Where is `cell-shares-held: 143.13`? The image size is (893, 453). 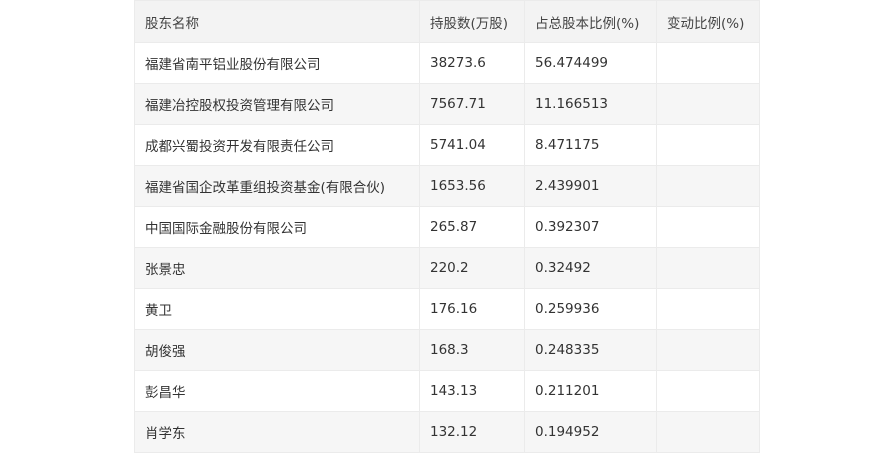
cell-shares-held: 143.13 is located at coordinates (472, 391).